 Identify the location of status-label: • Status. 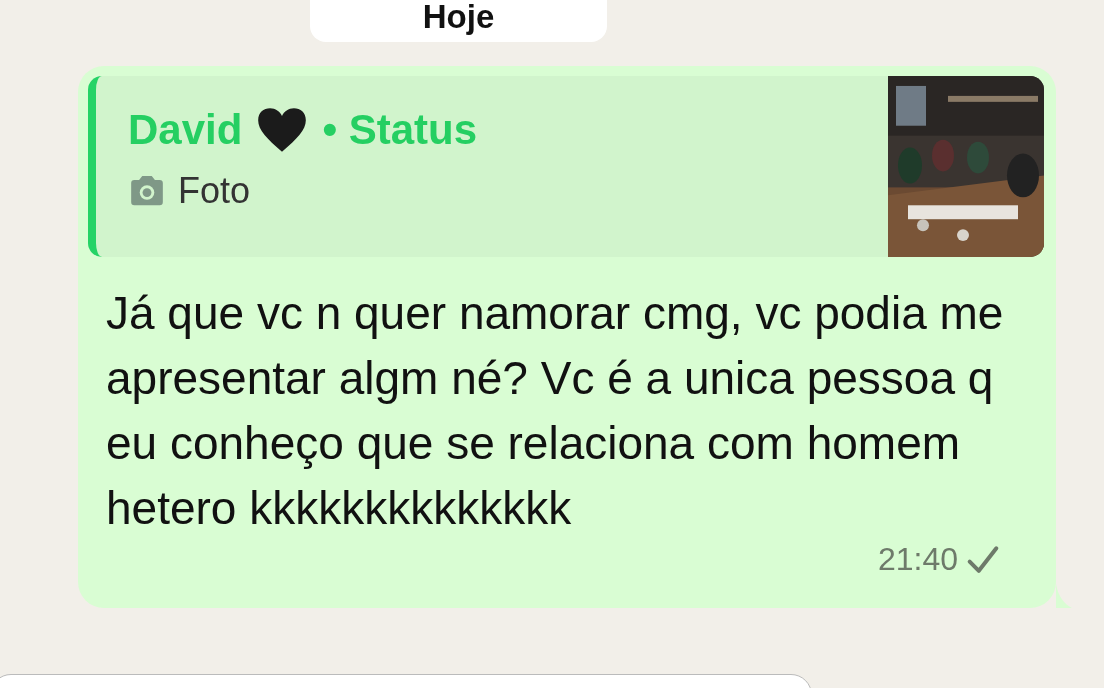
(400, 130).